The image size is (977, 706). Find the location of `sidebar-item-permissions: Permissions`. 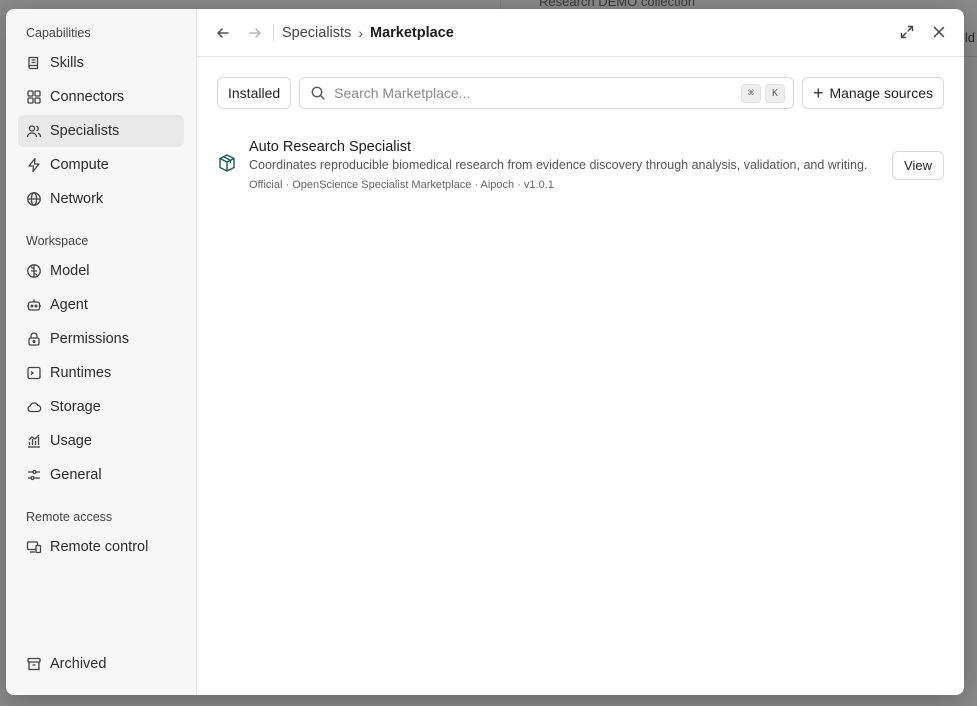

sidebar-item-permissions: Permissions is located at coordinates (101, 339).